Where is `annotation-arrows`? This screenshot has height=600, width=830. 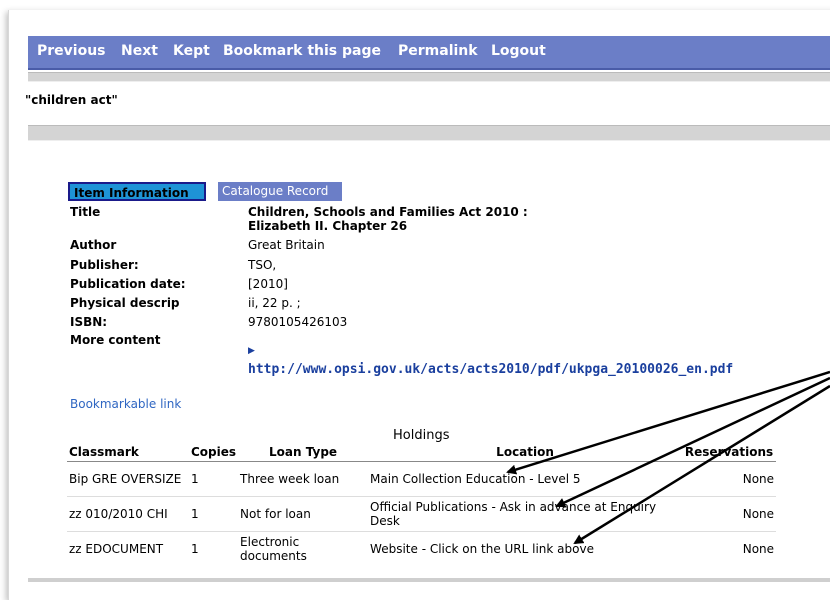 annotation-arrows is located at coordinates (668, 457).